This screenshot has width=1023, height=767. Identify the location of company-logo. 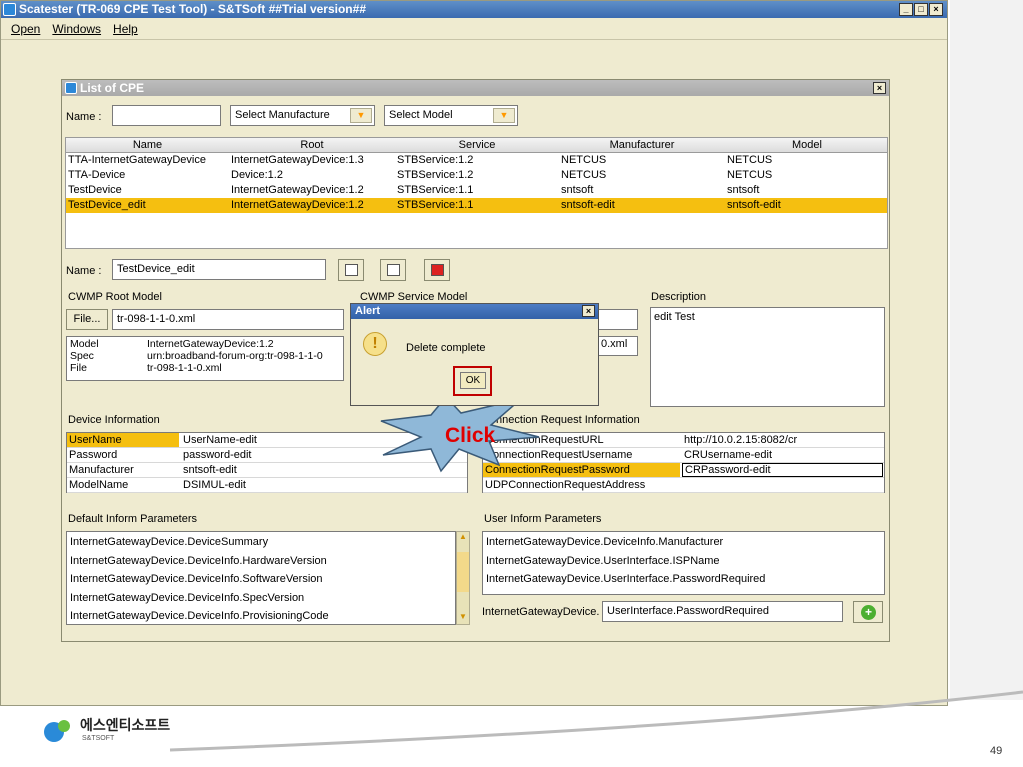
(57, 731).